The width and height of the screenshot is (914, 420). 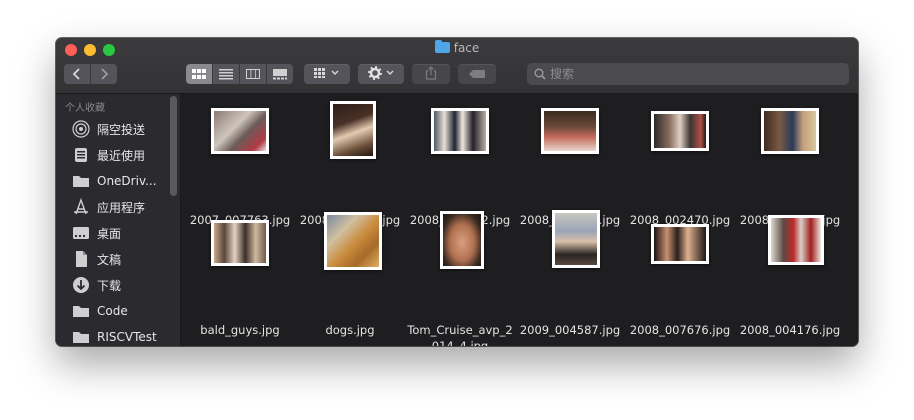 I want to click on file-item: Tom_Cruise_avp_2014_4.jpg, so click(x=460, y=276).